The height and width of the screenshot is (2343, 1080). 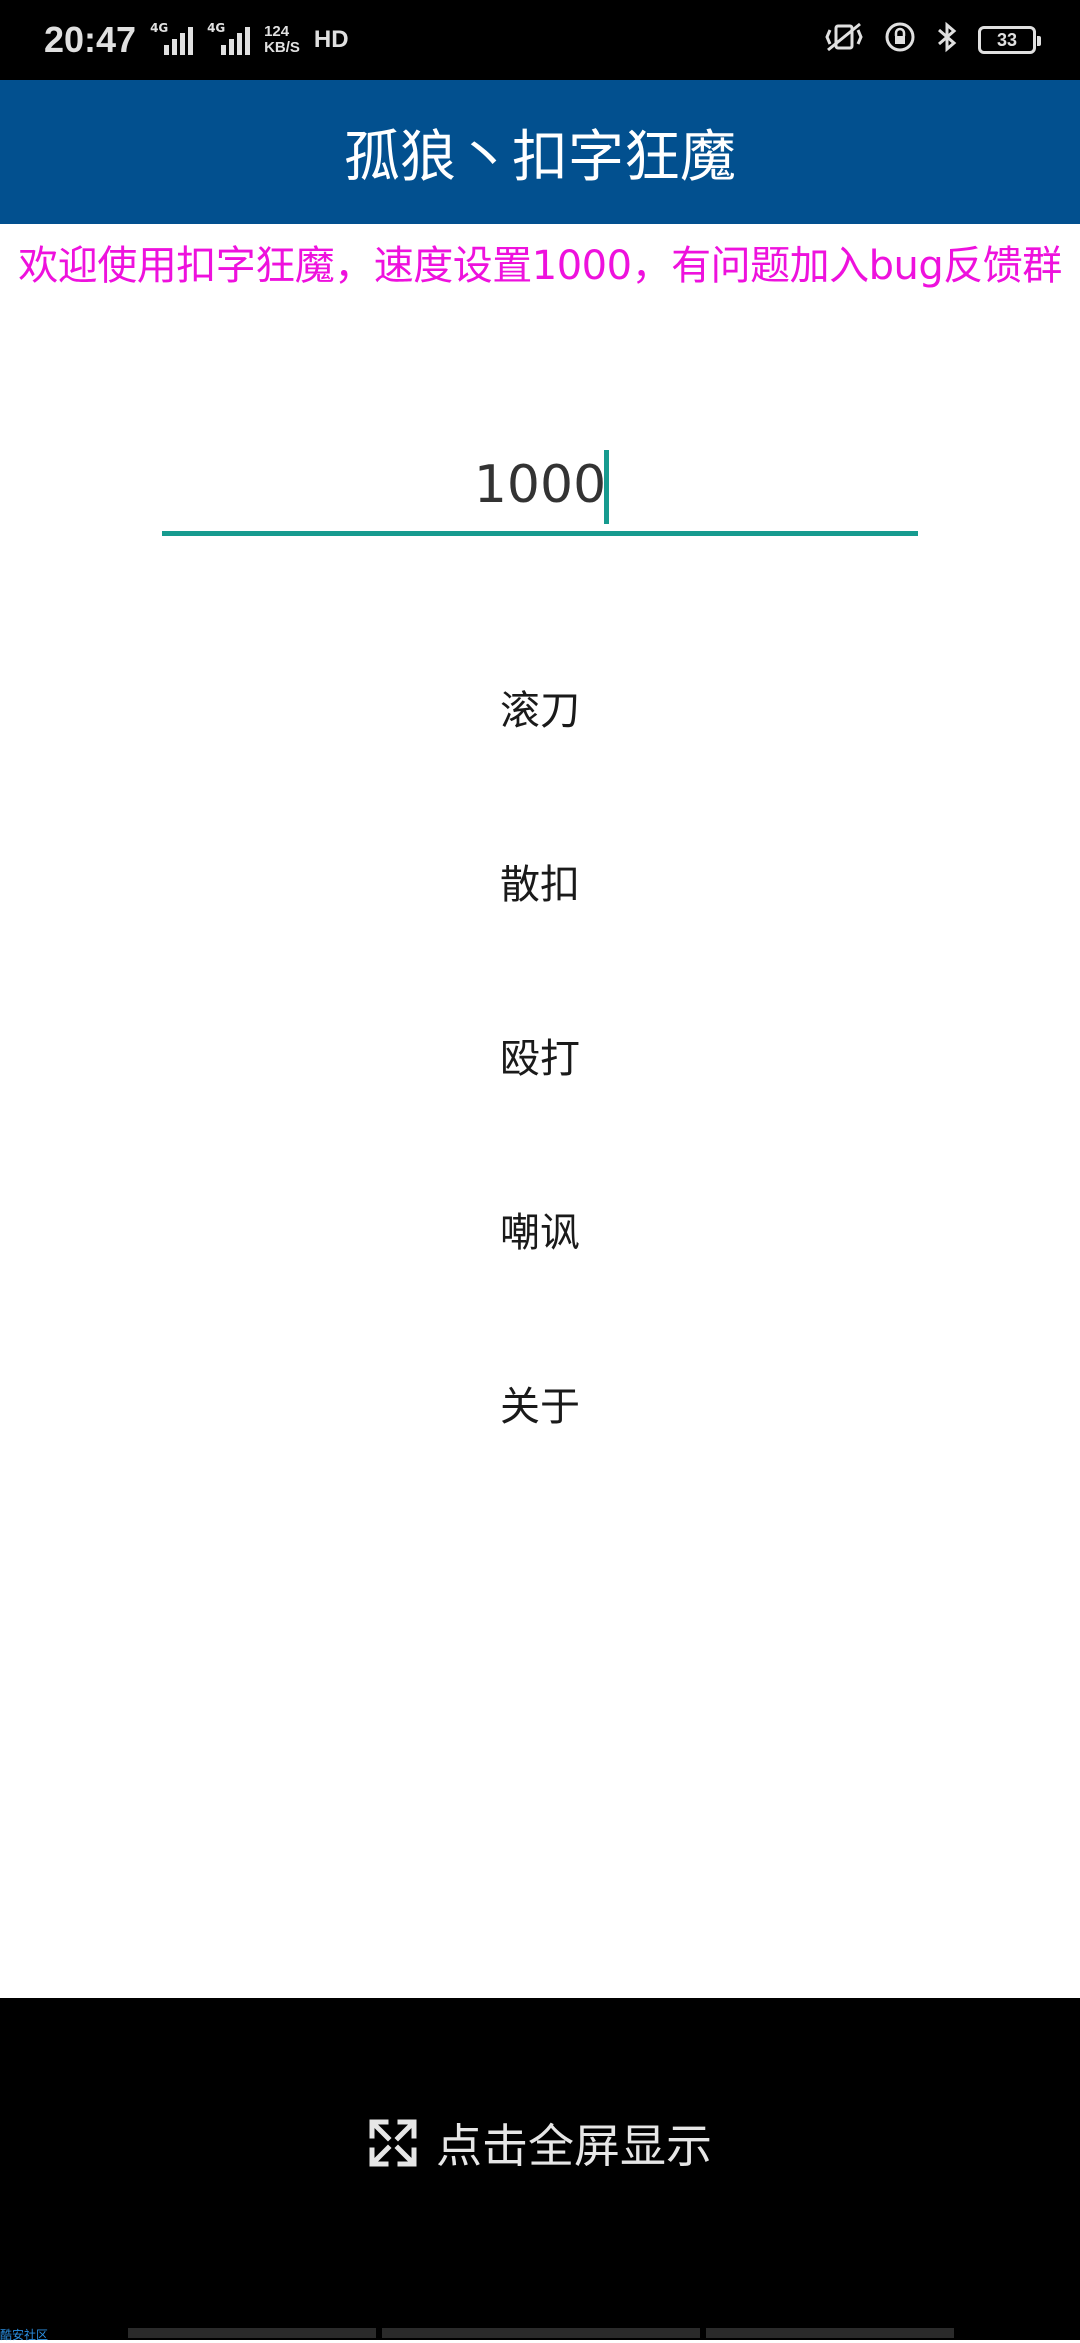 I want to click on scatter-button: 散扣, so click(x=540, y=881).